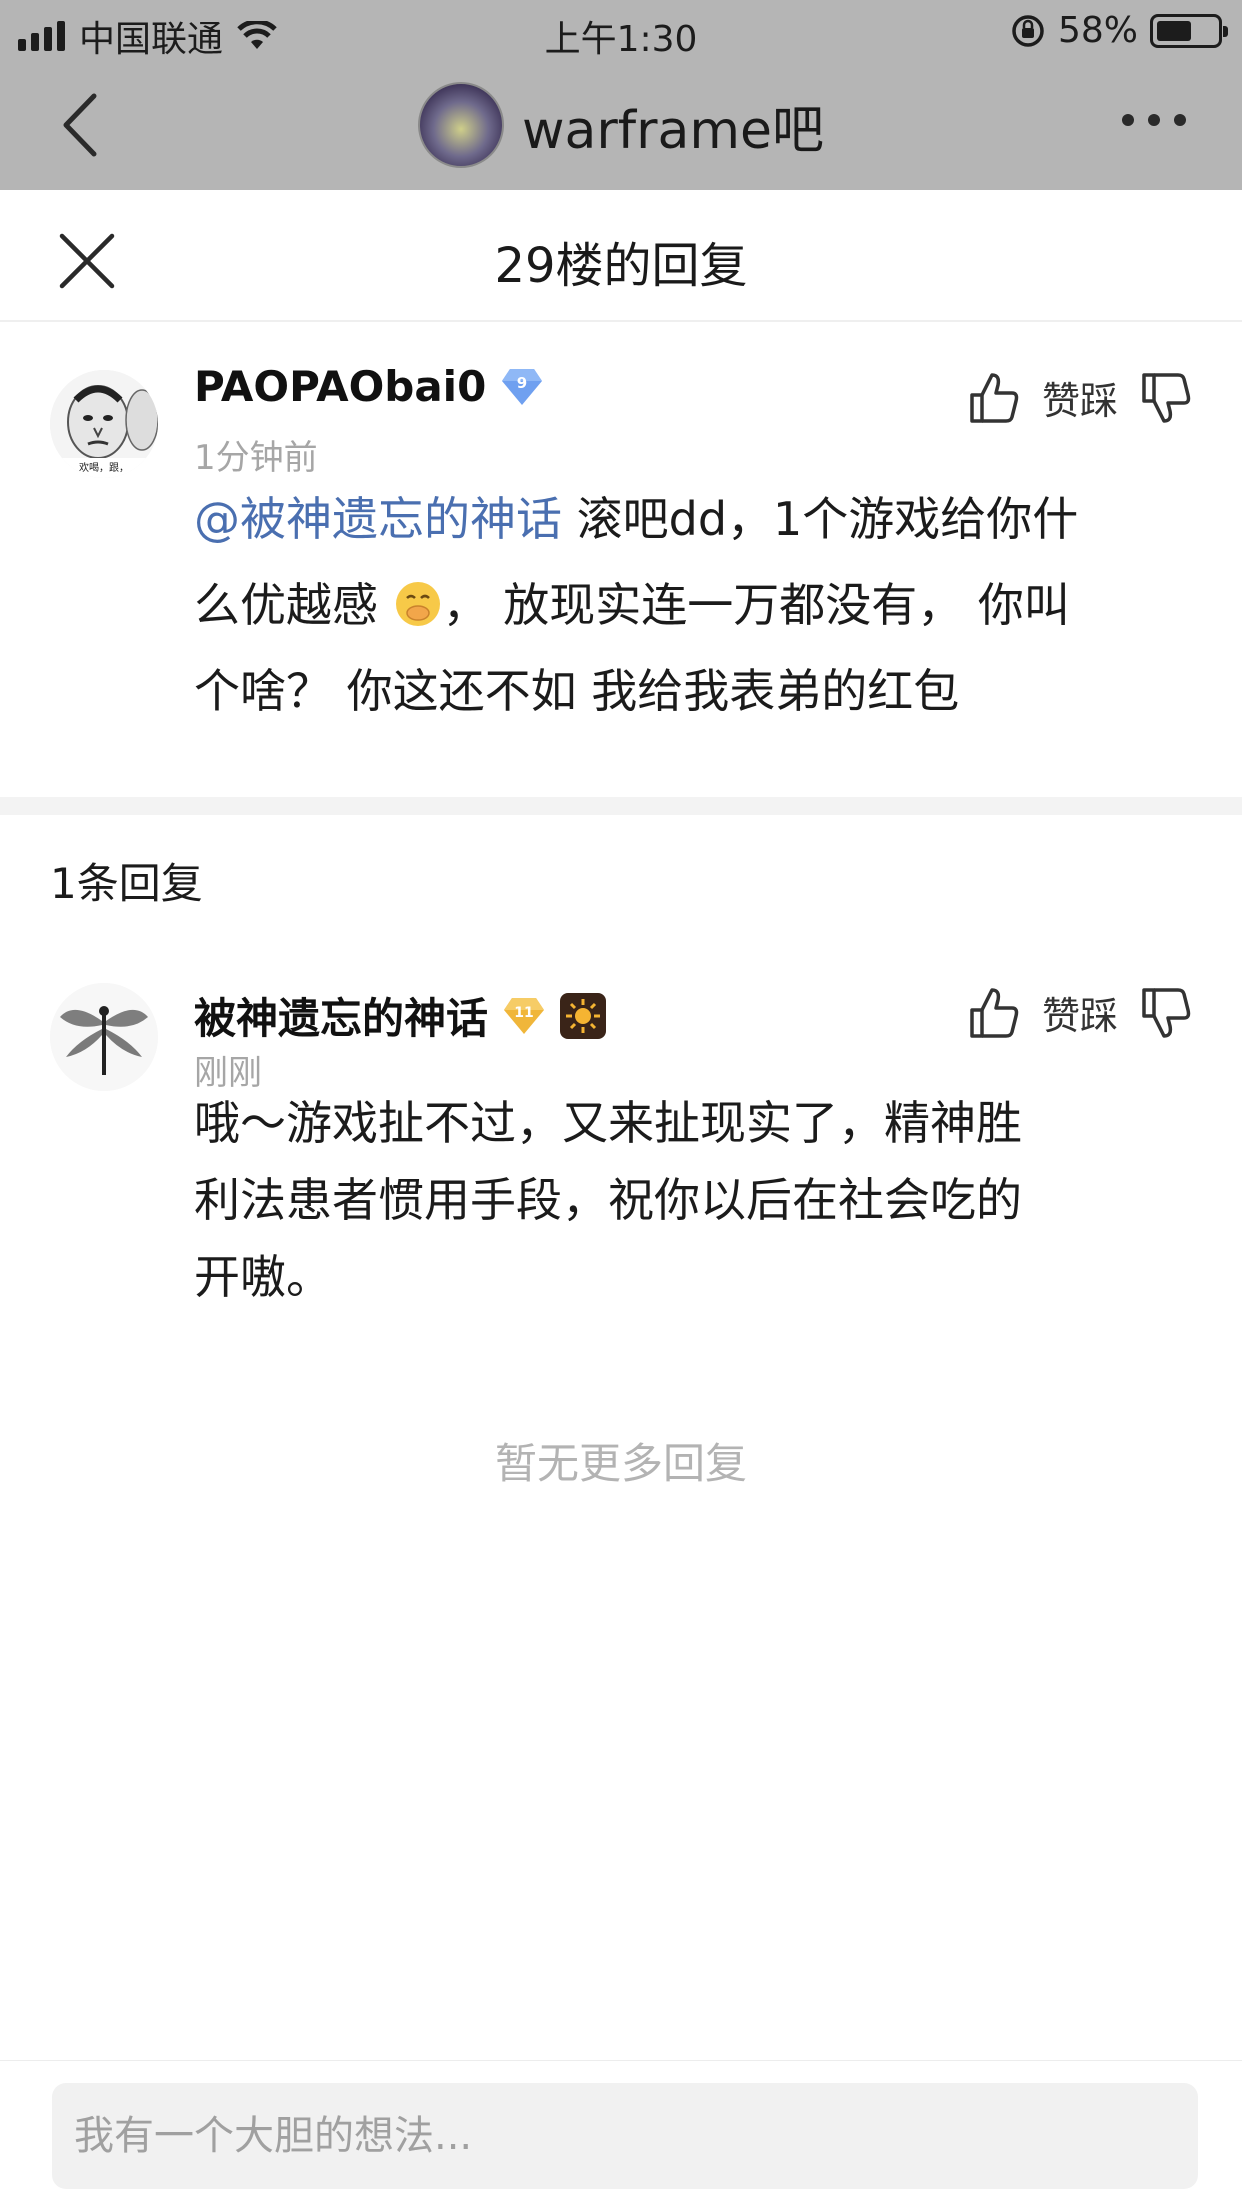  I want to click on post-content-line-3: 个啥？ 你这还不如 我给我表弟的红包, so click(577, 691).